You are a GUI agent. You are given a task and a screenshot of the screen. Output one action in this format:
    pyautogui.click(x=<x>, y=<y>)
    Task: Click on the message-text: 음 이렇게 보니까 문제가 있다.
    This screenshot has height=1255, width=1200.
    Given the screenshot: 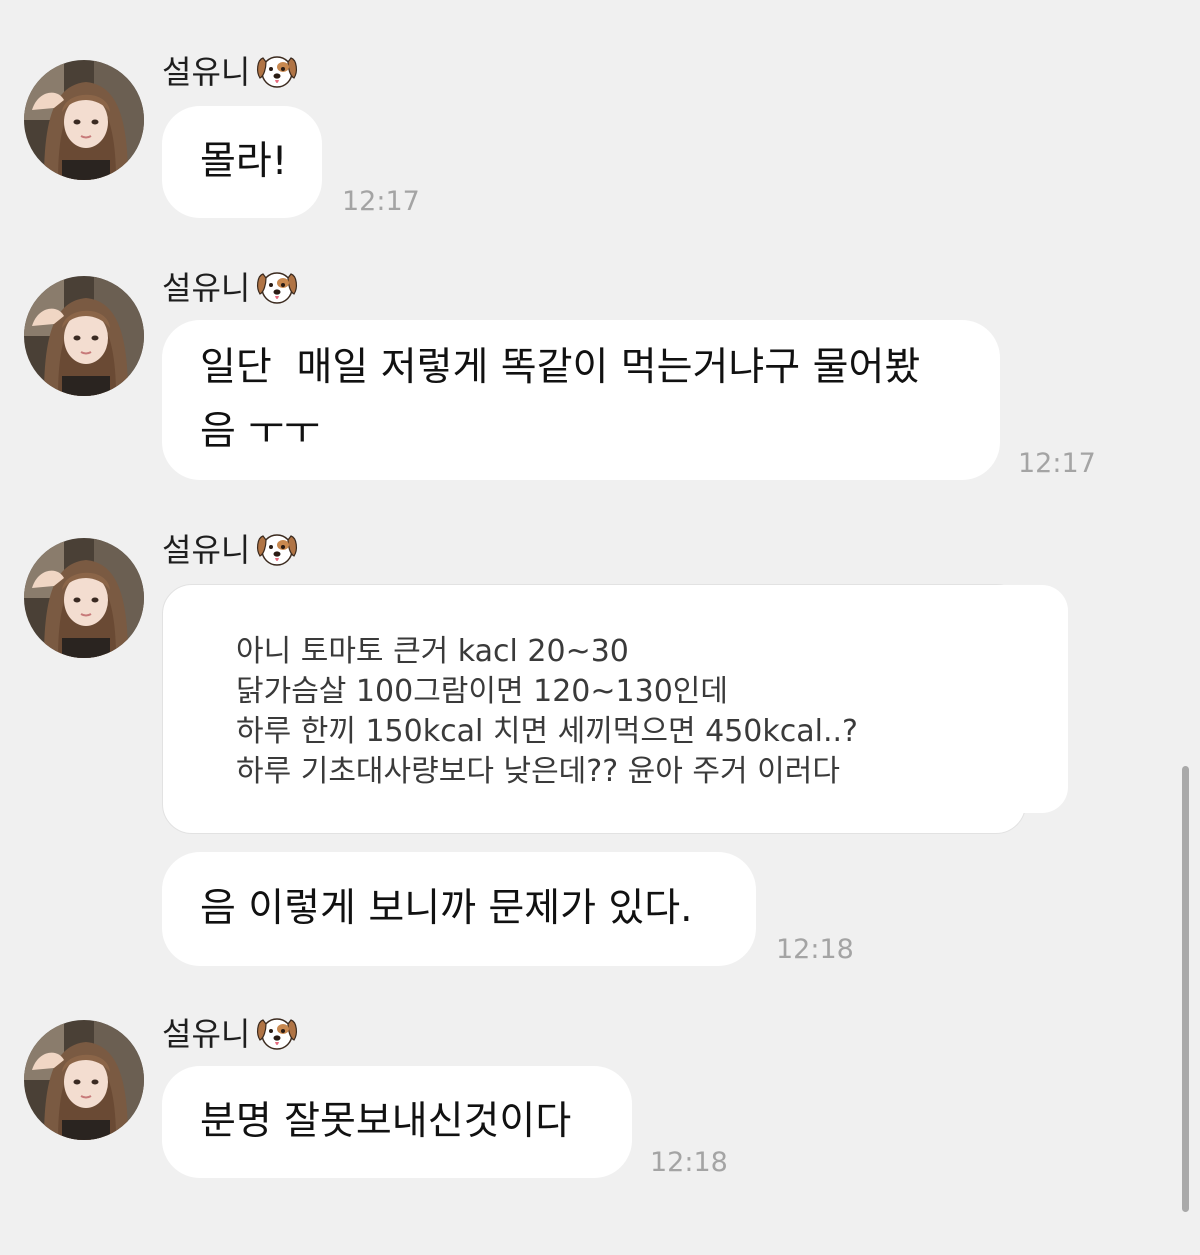 What is the action you would take?
    pyautogui.click(x=446, y=908)
    